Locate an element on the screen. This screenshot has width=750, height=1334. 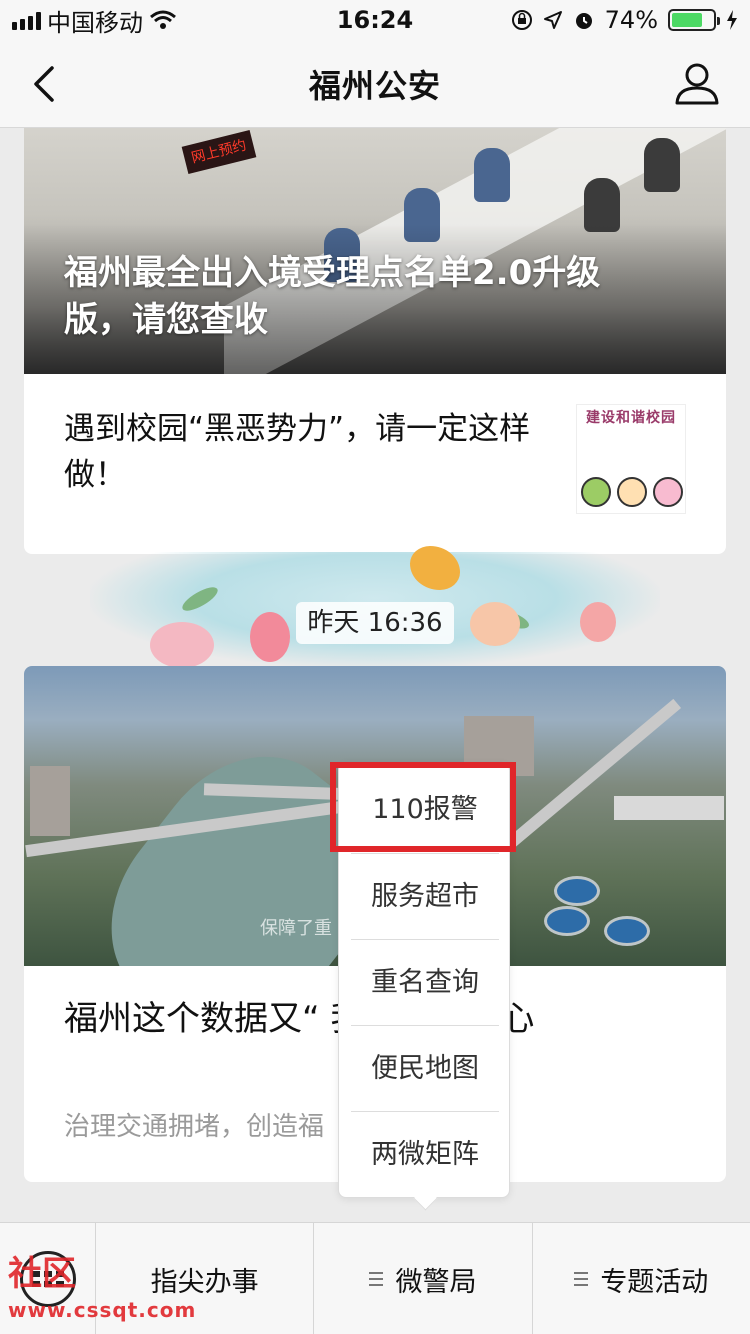
article-thumbnail: 建设和谐校园 is located at coordinates (631, 459).